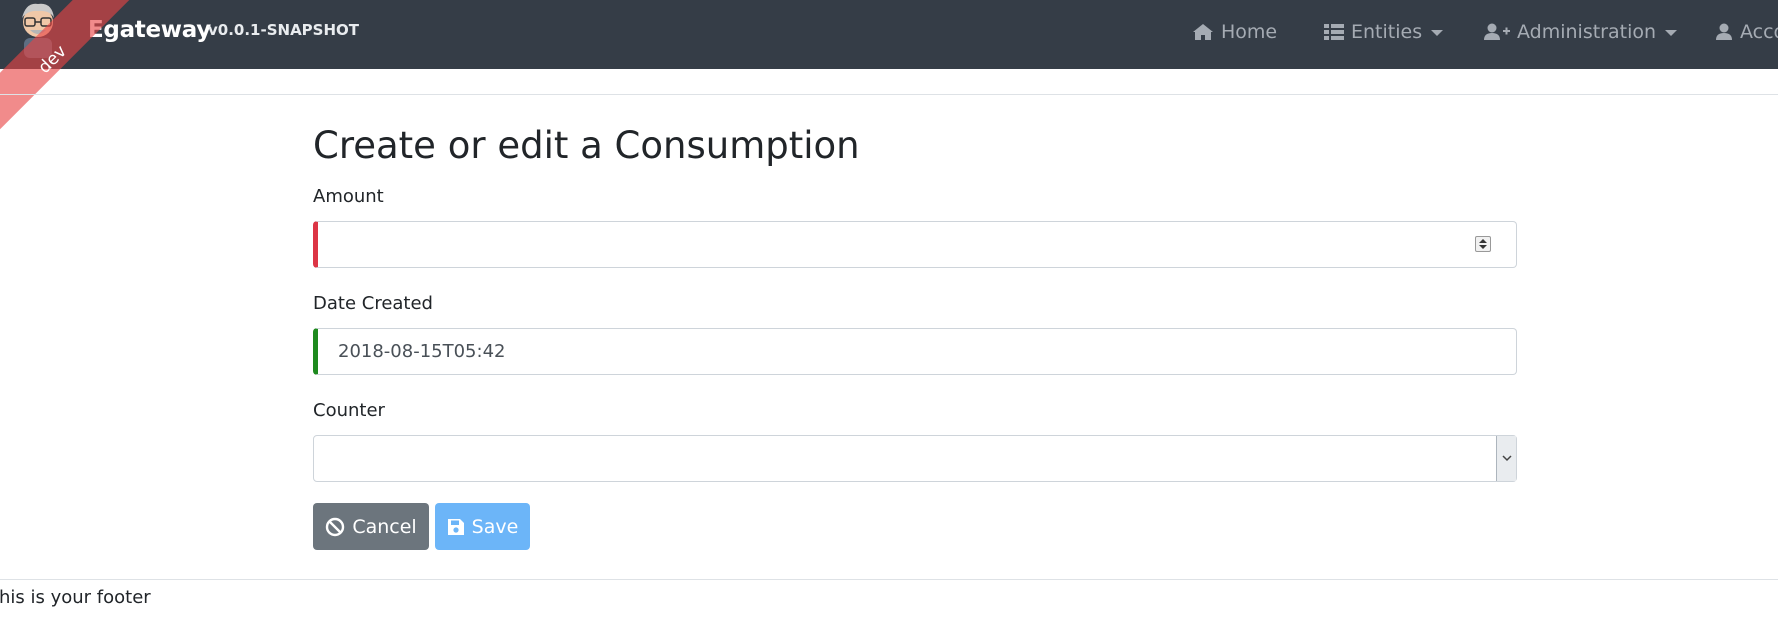 This screenshot has height=621, width=1778. What do you see at coordinates (422, 351) in the screenshot?
I see `date-created-value: 2018-08-15T05:42` at bounding box center [422, 351].